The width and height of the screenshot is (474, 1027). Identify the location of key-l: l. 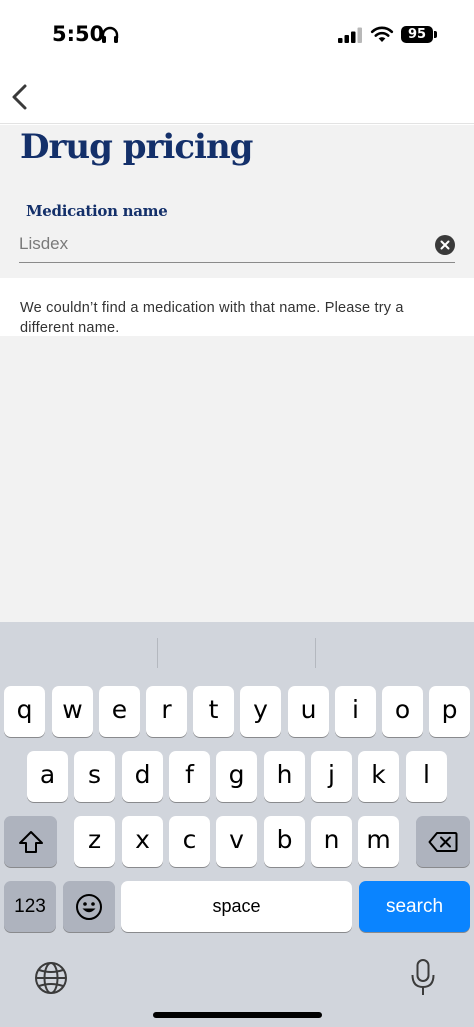
(426, 776).